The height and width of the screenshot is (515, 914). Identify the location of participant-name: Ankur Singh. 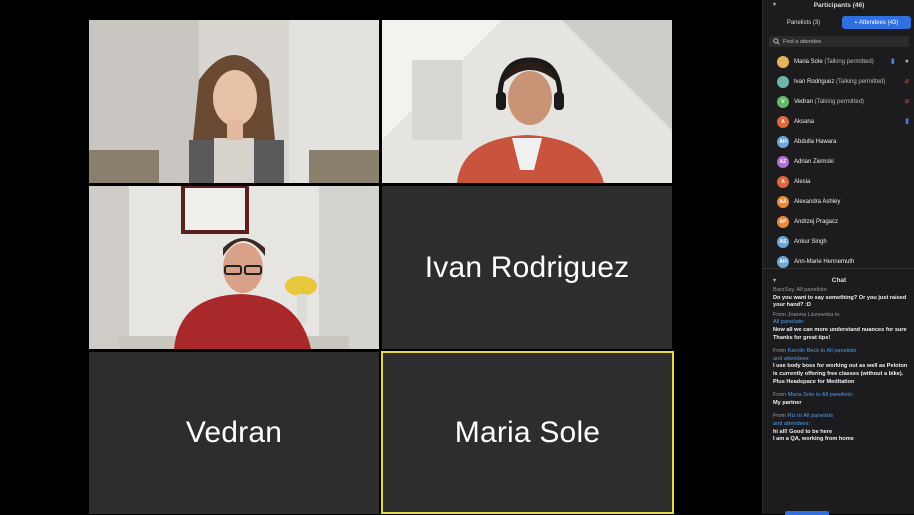
(810, 242).